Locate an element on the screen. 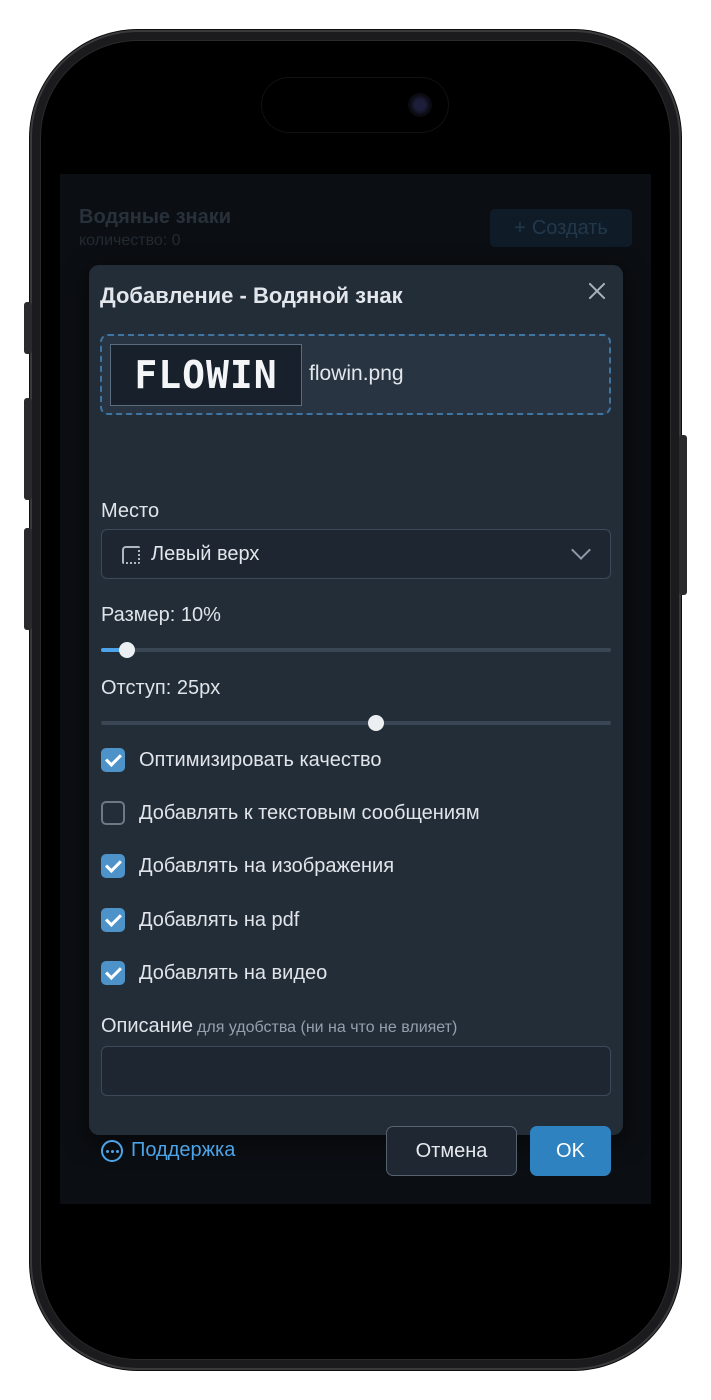  watermark-preview: FLOWIN is located at coordinates (206, 375).